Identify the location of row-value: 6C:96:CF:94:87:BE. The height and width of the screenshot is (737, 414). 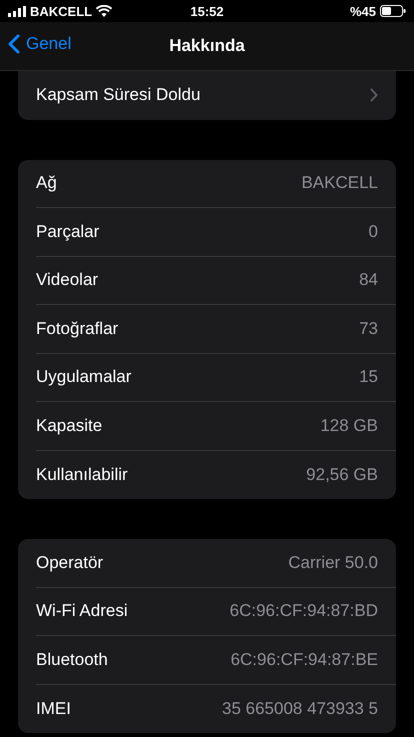
(304, 660).